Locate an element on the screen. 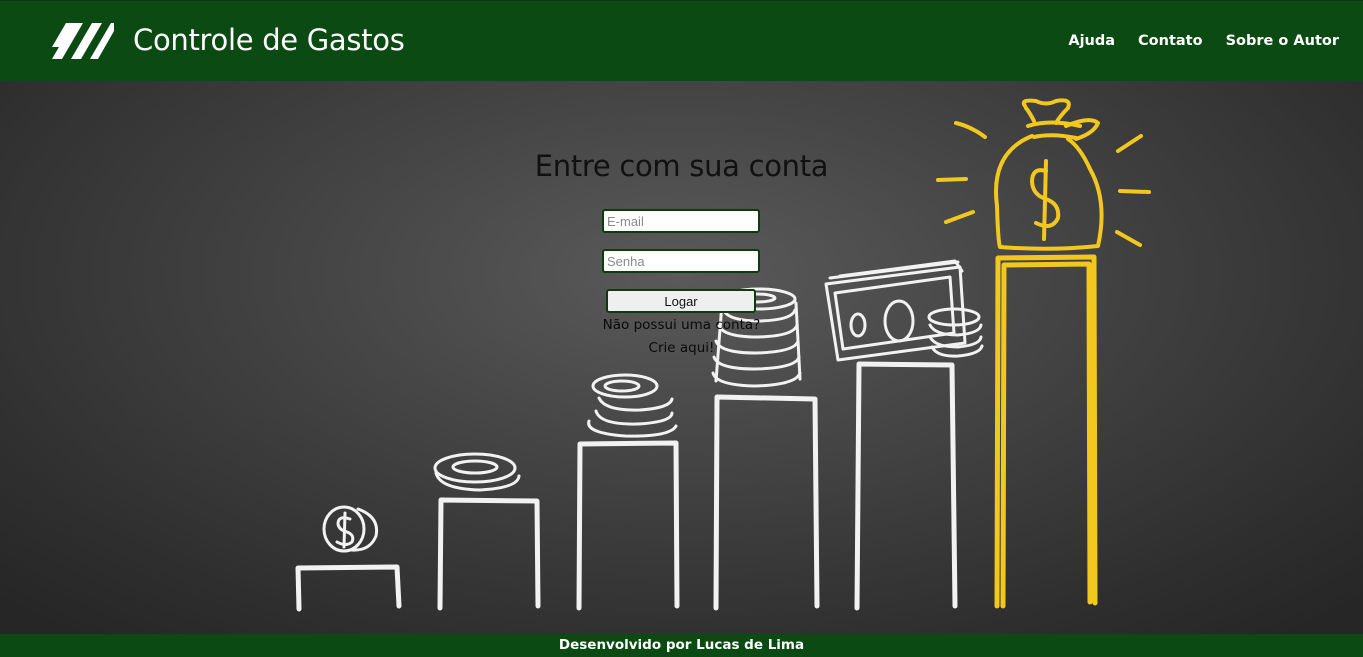  footer-credit: Desenvolvido por Lucas de Lima is located at coordinates (681, 645).